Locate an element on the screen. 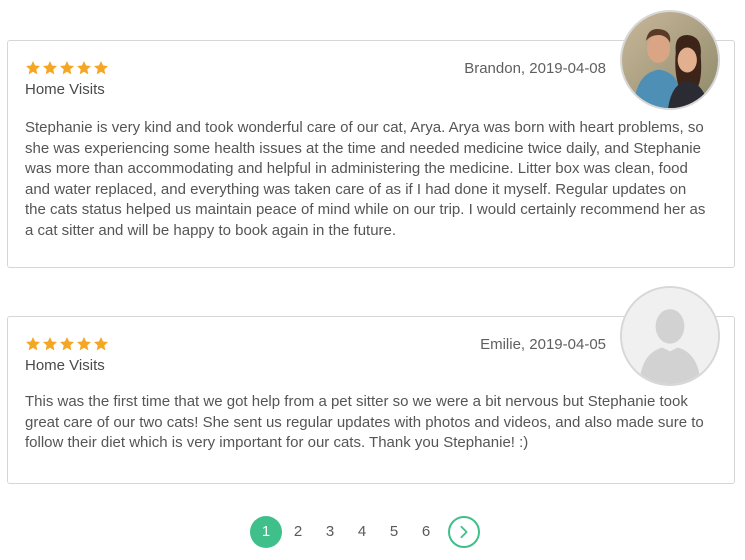 Image resolution: width=745 pixels, height=560 pixels. review-author-date: Emilie, 2019-04-05 is located at coordinates (543, 344).